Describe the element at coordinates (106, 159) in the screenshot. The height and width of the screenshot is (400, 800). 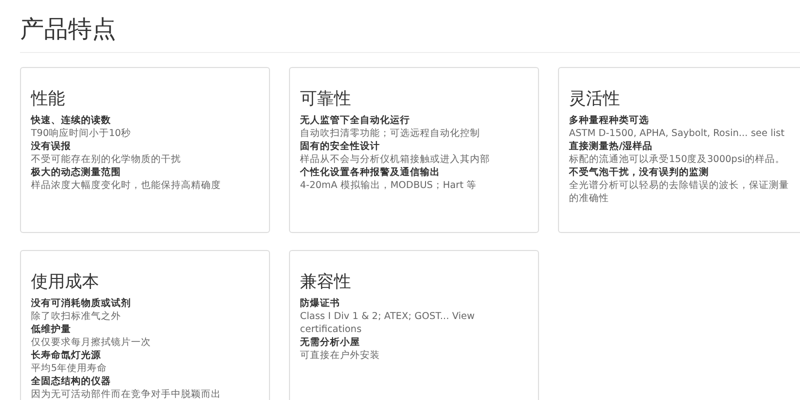
I see `feature-description: 不受可能存在别的化学物质的干扰` at that location.